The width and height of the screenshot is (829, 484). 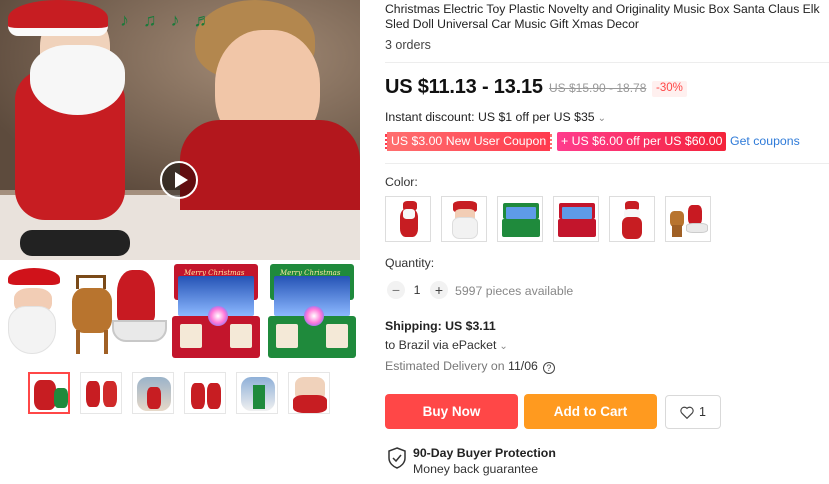 I want to click on shipping-cost: Shipping: US $3.11, so click(x=440, y=326).